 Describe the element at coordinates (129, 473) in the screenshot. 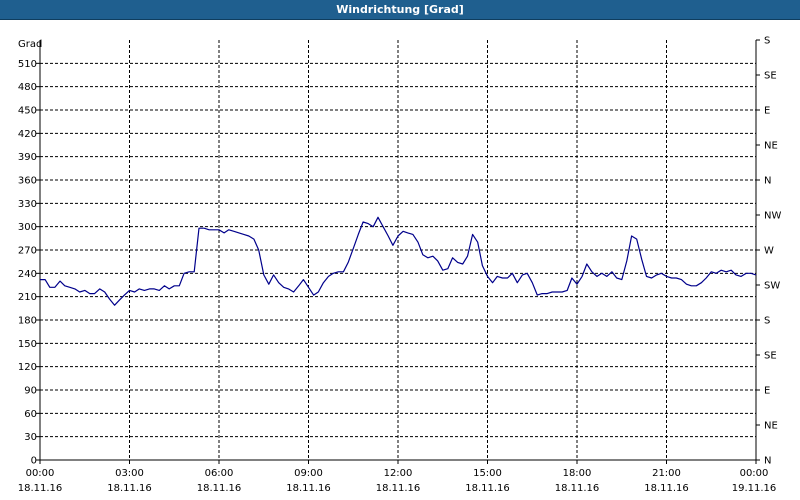

I see `x-tick-time-label: 03:00` at that location.